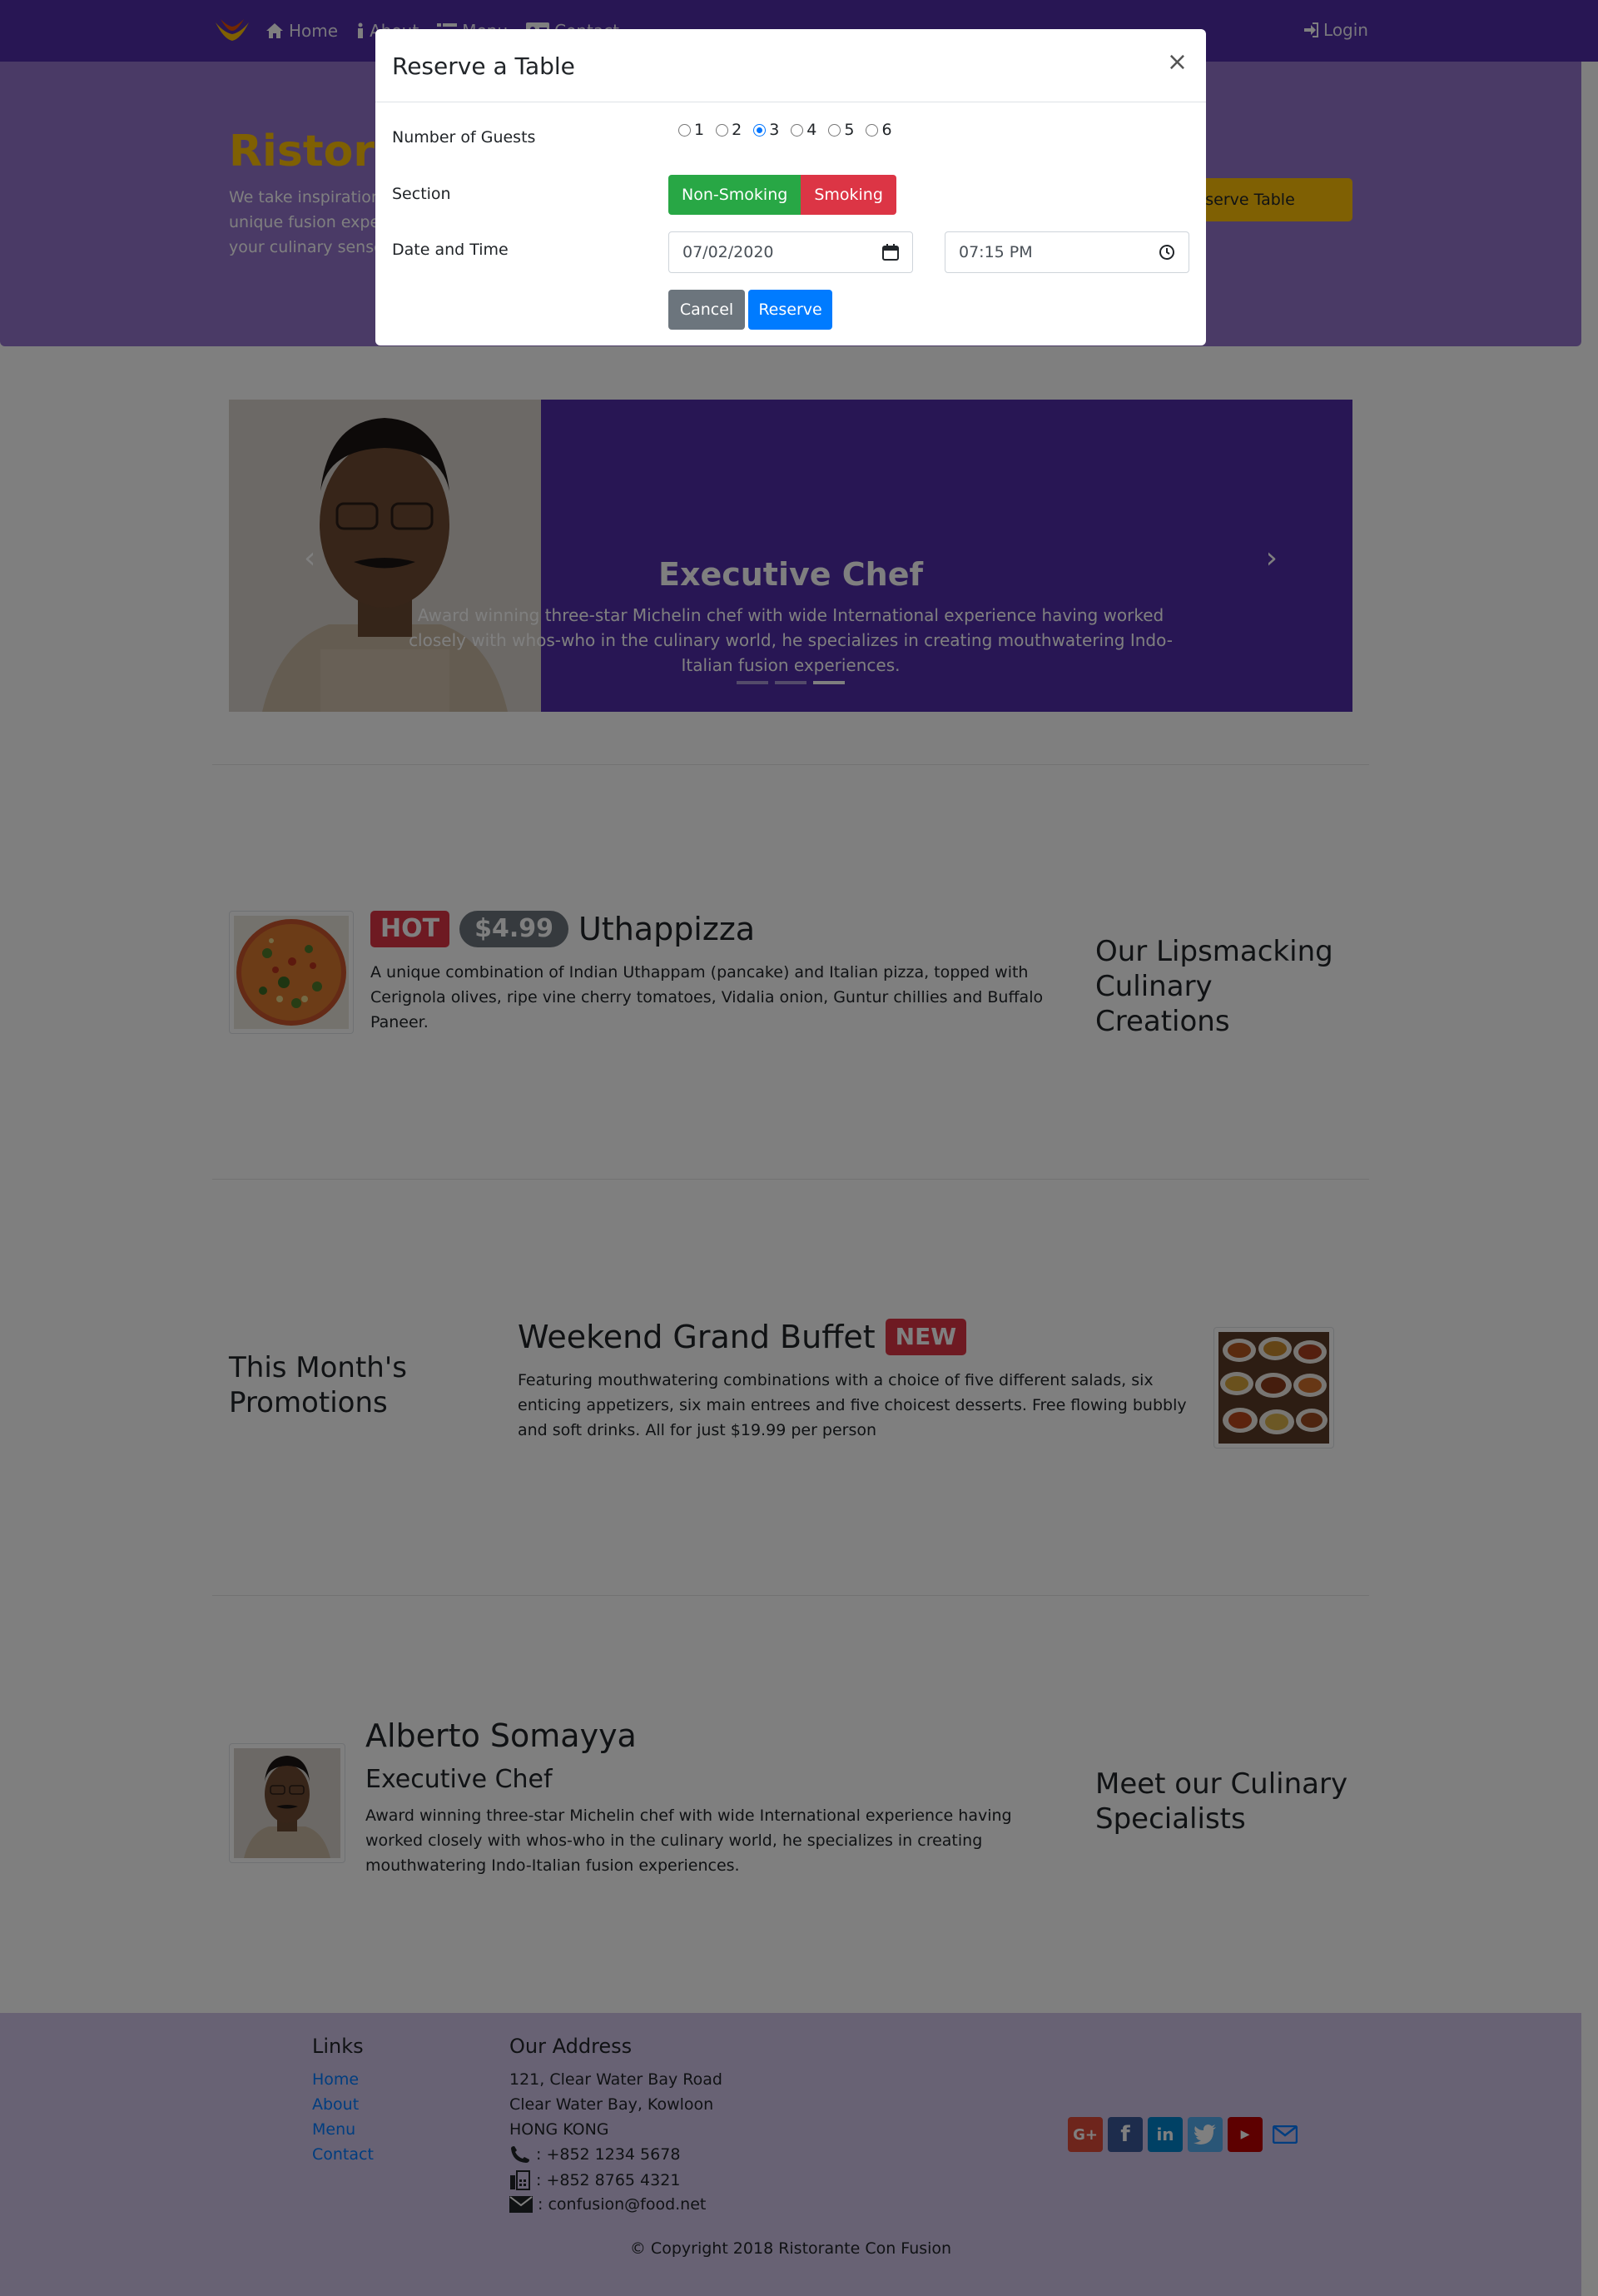 This screenshot has height=2296, width=1598. What do you see at coordinates (450, 250) in the screenshot?
I see `datetime-label: Date and Time` at bounding box center [450, 250].